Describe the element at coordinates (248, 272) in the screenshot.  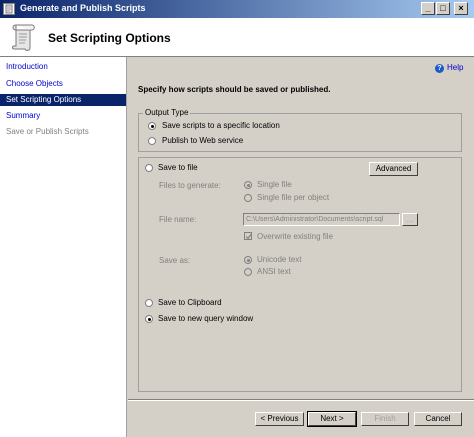
I see `ansi-text-radio` at that location.